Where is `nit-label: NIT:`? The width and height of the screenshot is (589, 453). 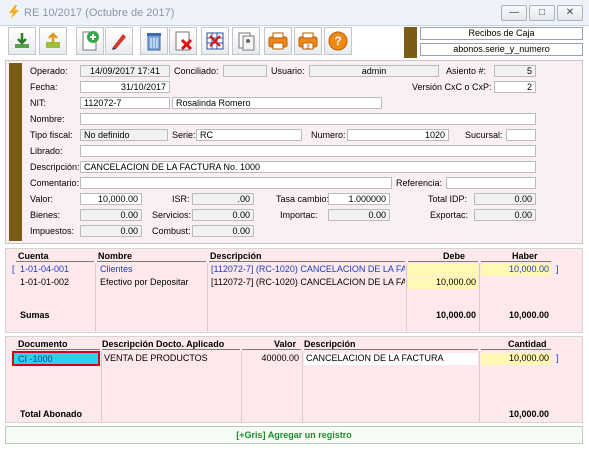
nit-label: NIT: is located at coordinates (38, 103).